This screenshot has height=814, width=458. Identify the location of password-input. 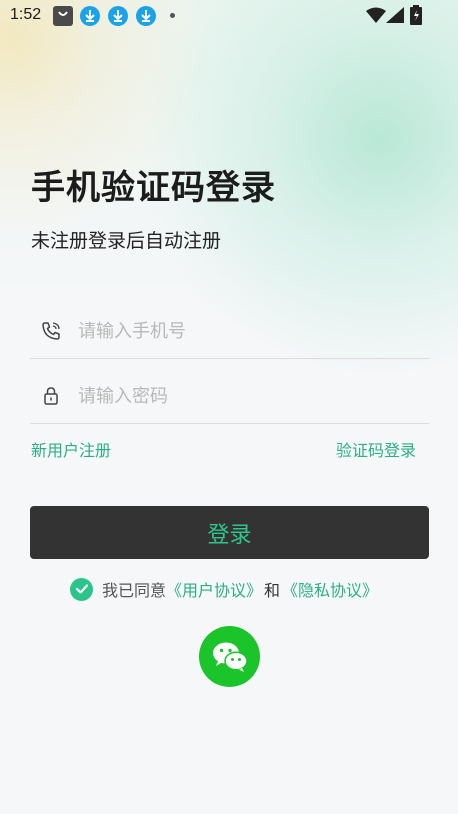
(248, 396).